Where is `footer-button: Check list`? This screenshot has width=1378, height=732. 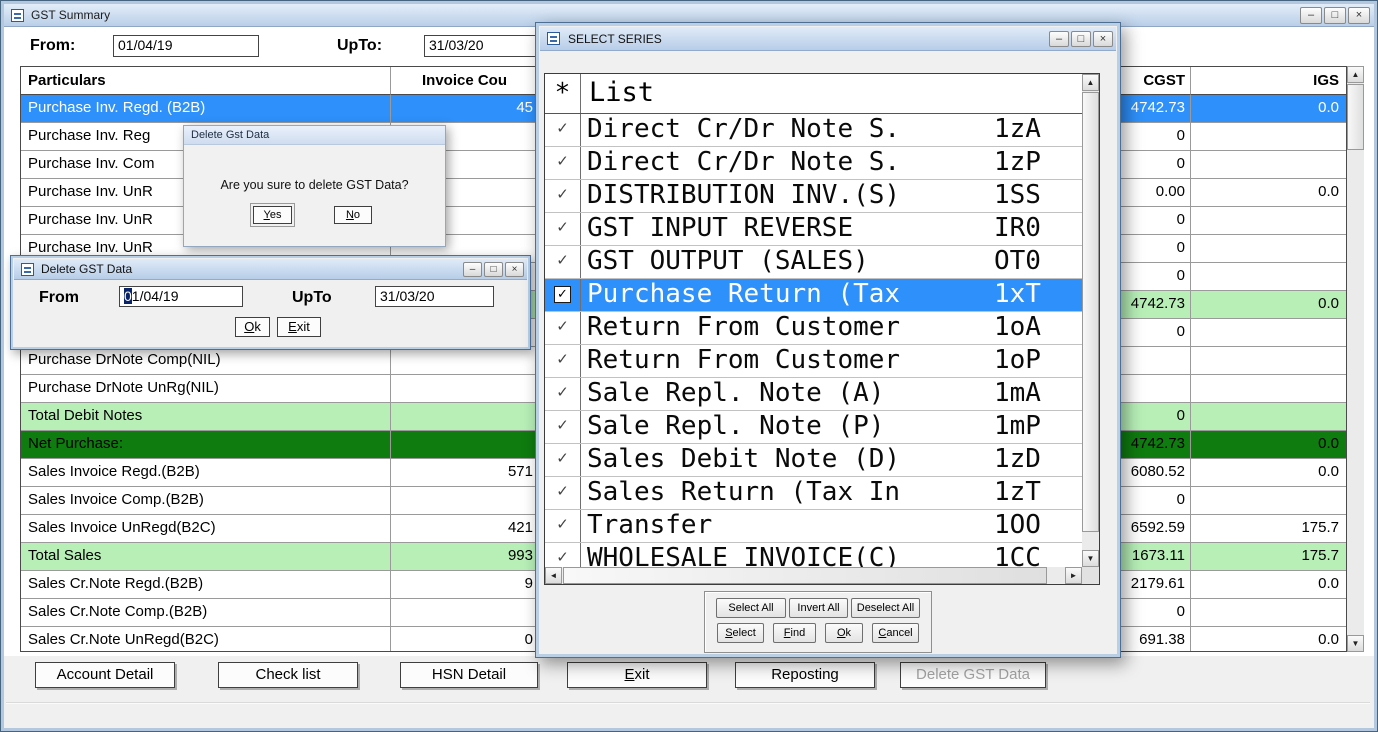
footer-button: Check list is located at coordinates (288, 675).